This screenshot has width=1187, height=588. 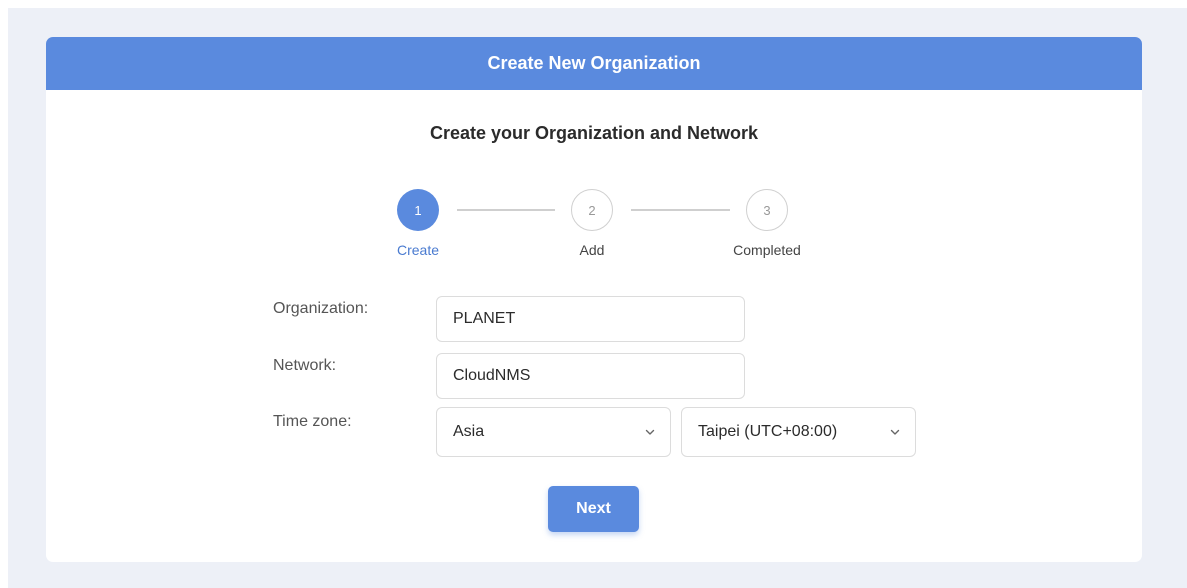 What do you see at coordinates (469, 431) in the screenshot?
I see `timezone-region-value: Asia` at bounding box center [469, 431].